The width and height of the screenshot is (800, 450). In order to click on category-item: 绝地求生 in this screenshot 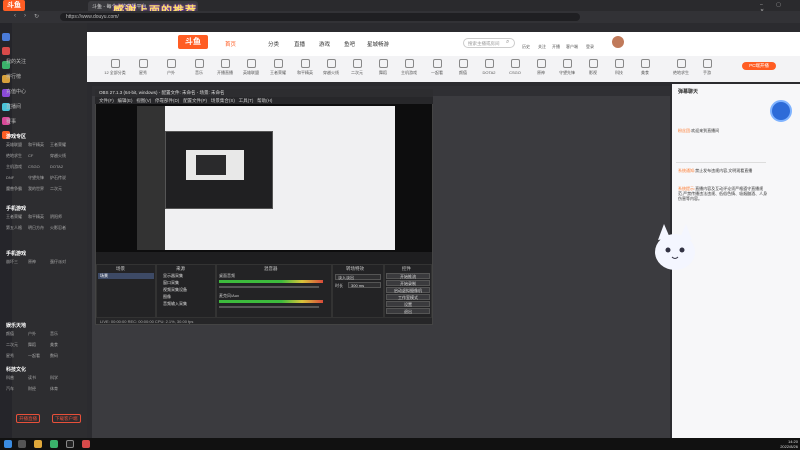, I will do `click(681, 66)`.